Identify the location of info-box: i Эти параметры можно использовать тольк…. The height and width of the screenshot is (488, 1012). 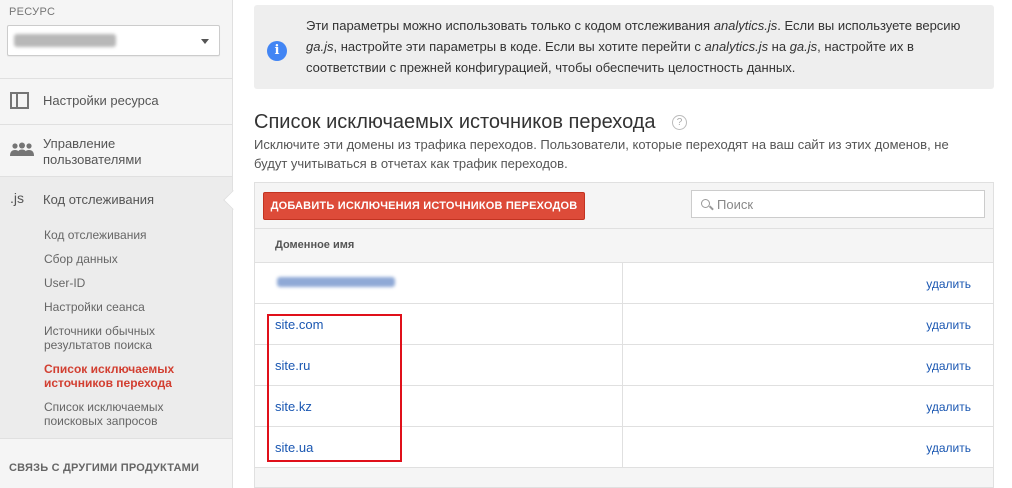
(624, 47).